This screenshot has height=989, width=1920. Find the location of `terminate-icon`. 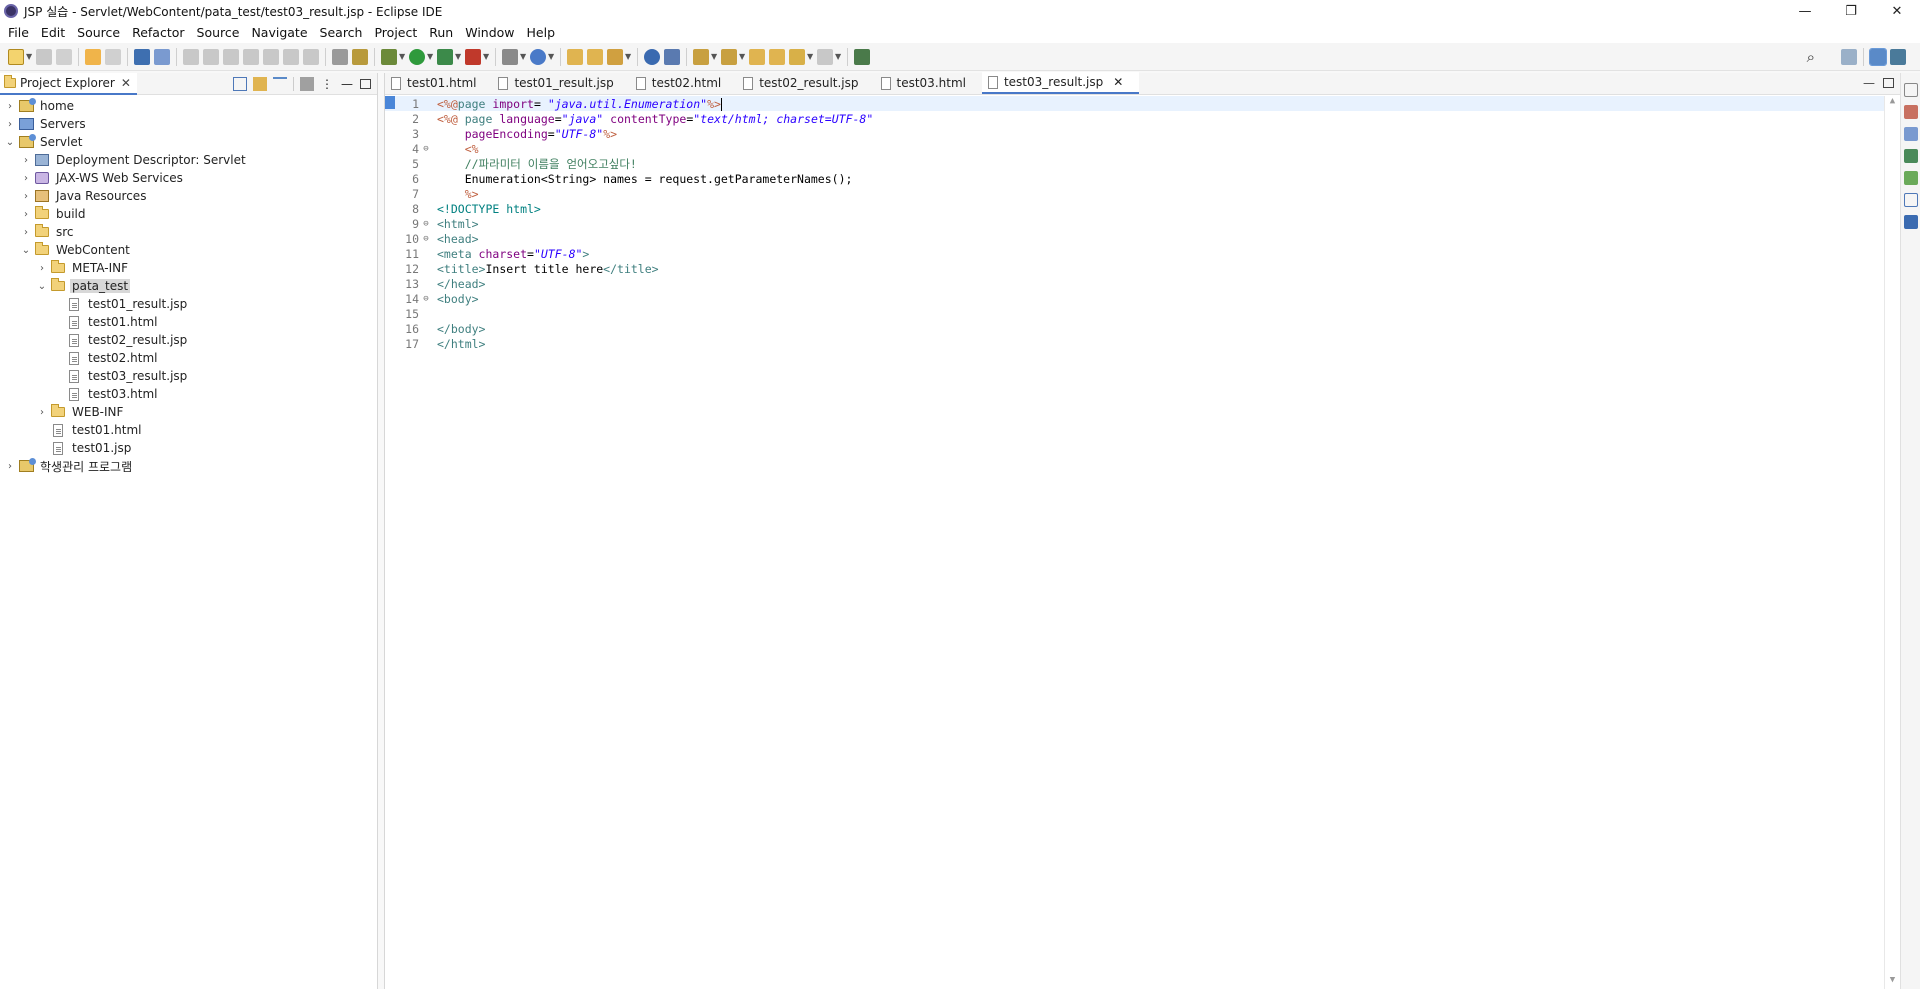

terminate-icon is located at coordinates (231, 56).